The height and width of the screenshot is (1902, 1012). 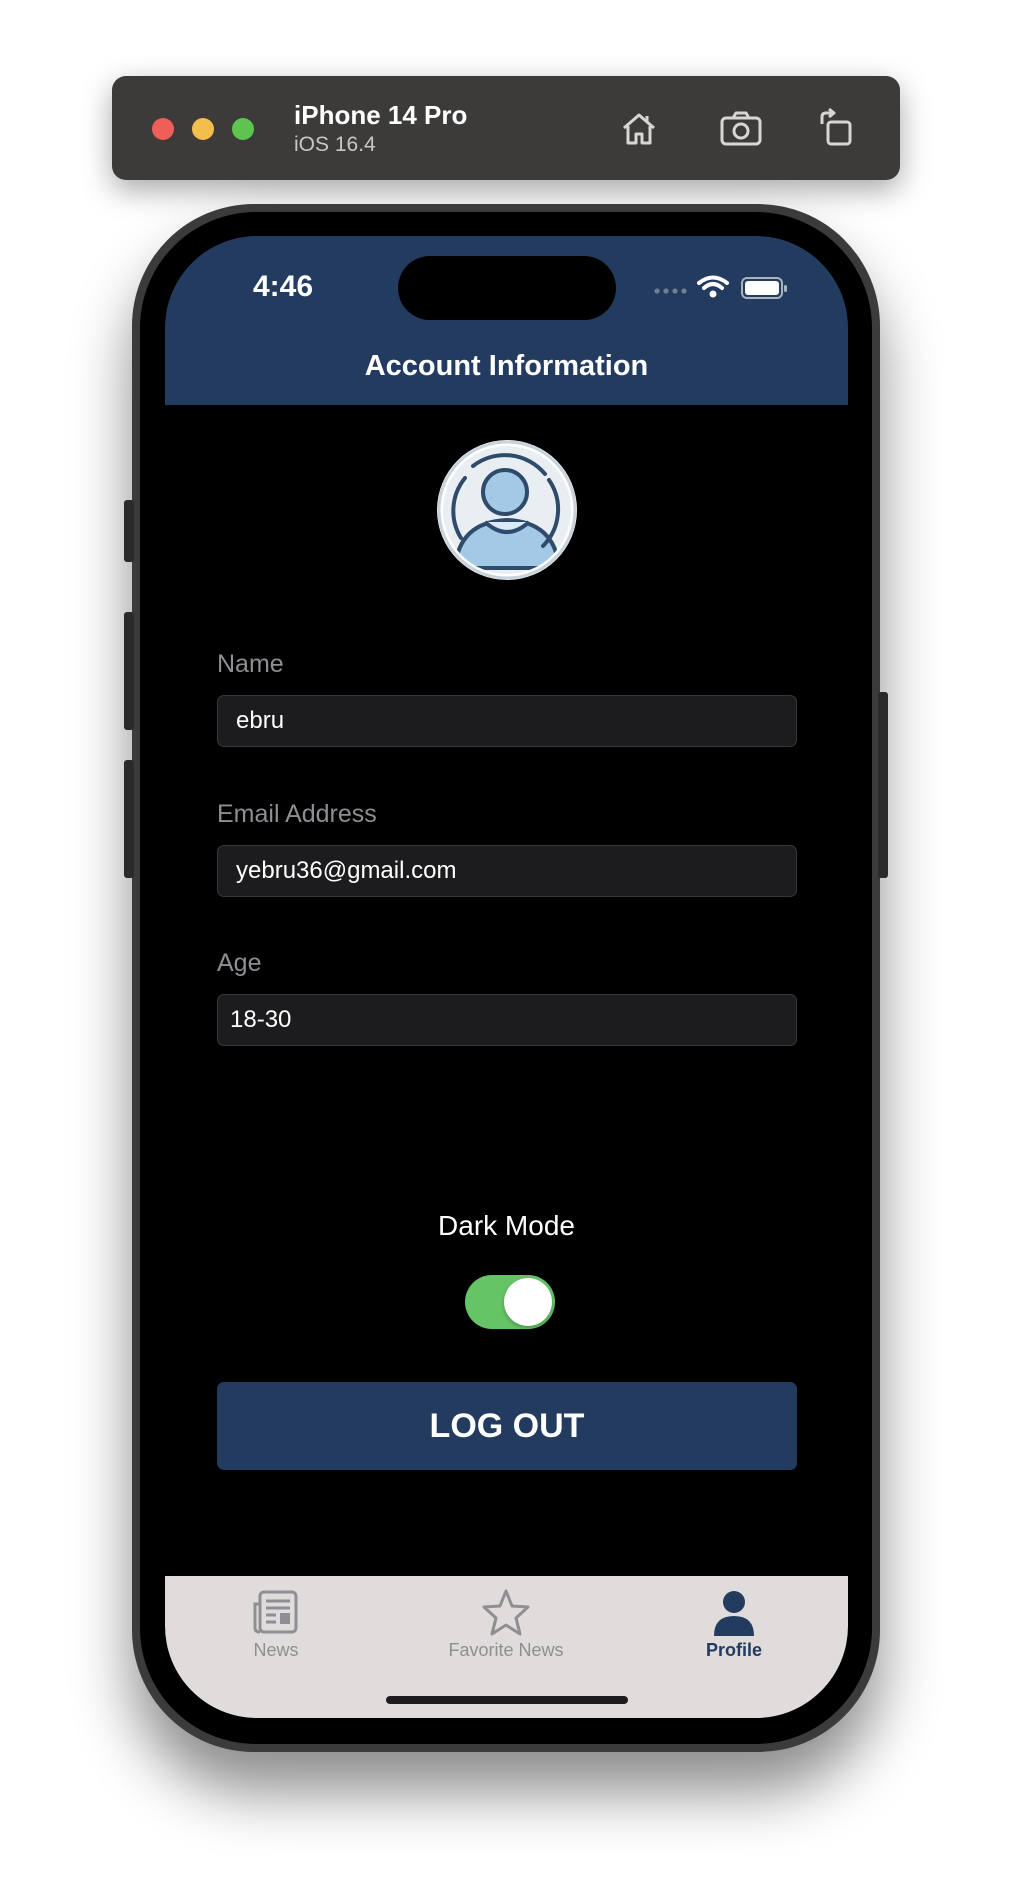 I want to click on status-icons, so click(x=720, y=287).